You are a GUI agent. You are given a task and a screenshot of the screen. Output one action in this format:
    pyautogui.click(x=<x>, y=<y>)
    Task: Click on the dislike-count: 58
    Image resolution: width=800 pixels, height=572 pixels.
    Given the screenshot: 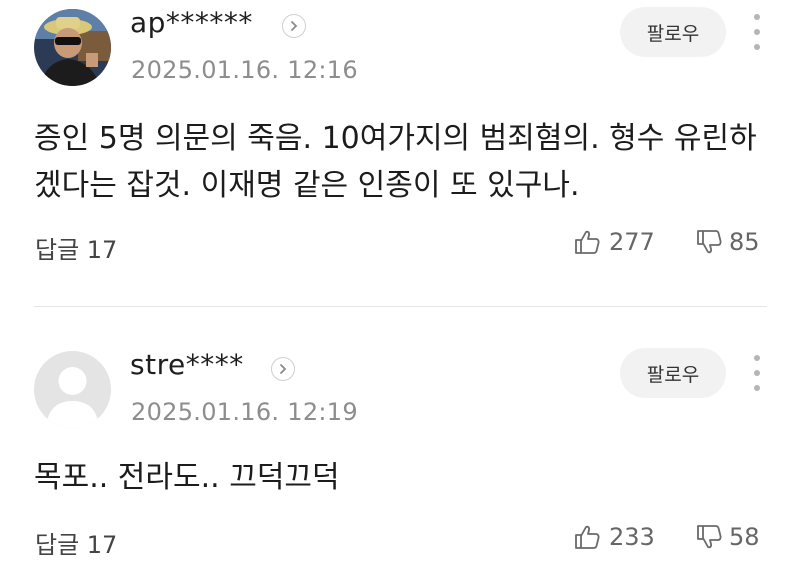 What is the action you would take?
    pyautogui.click(x=744, y=537)
    